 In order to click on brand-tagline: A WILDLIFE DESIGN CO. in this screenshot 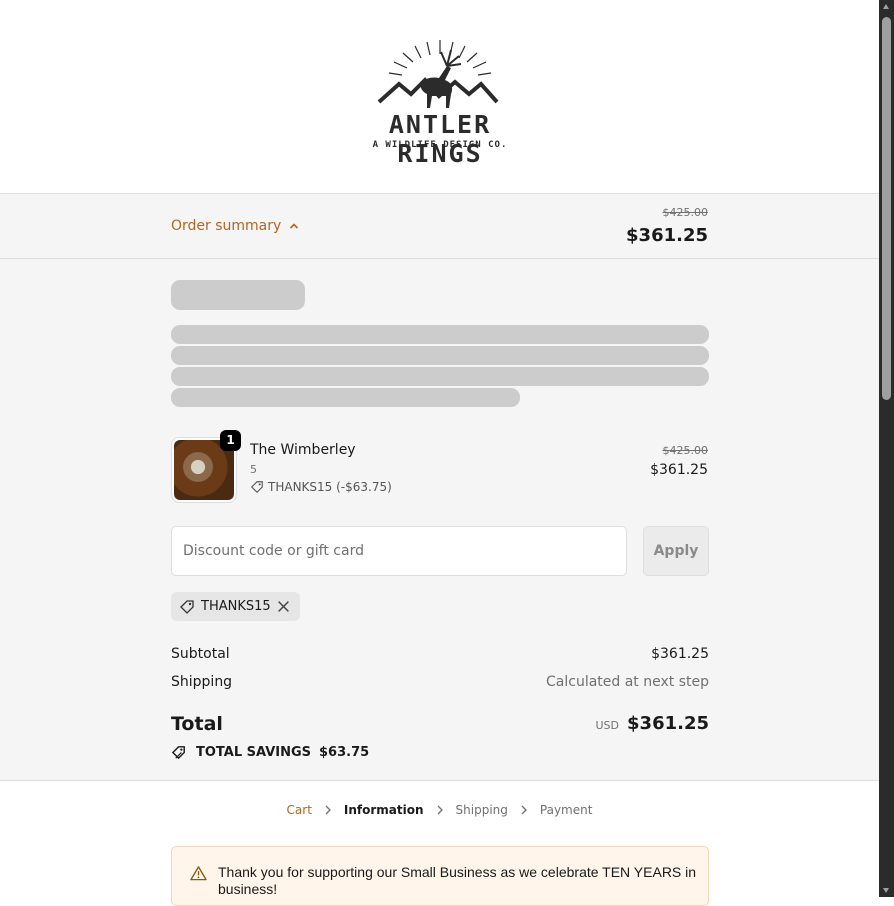, I will do `click(440, 145)`.